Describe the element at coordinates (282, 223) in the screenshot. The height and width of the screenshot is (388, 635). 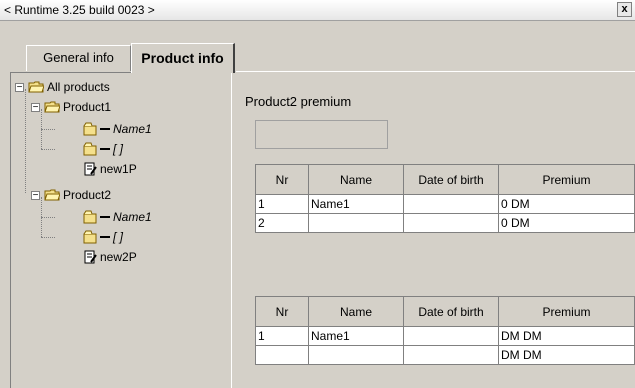
I see `table-cell: 2` at that location.